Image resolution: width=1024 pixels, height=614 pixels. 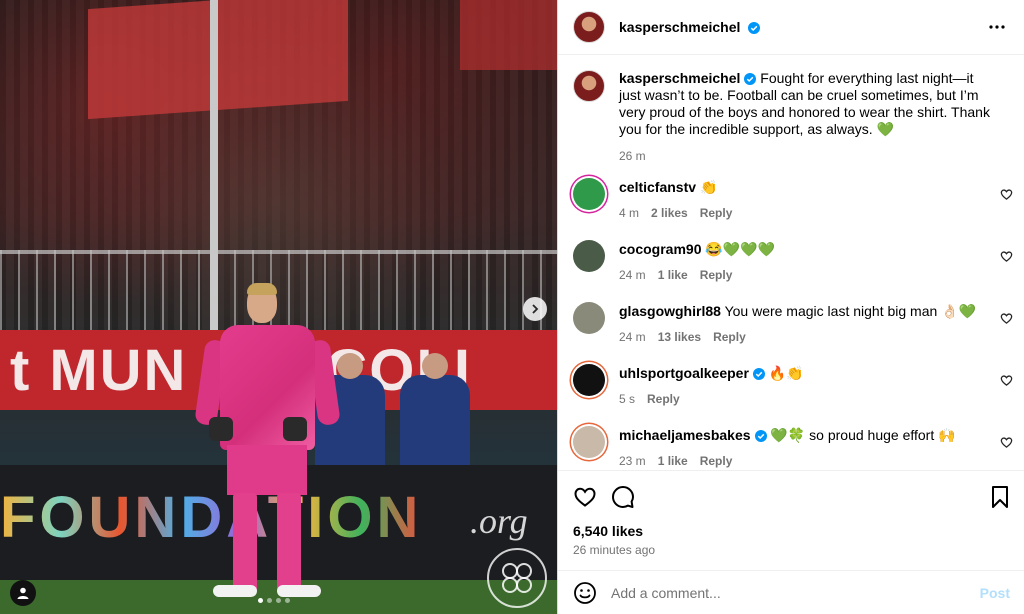 What do you see at coordinates (791, 27) in the screenshot?
I see `post-header: kasperschmeichel` at bounding box center [791, 27].